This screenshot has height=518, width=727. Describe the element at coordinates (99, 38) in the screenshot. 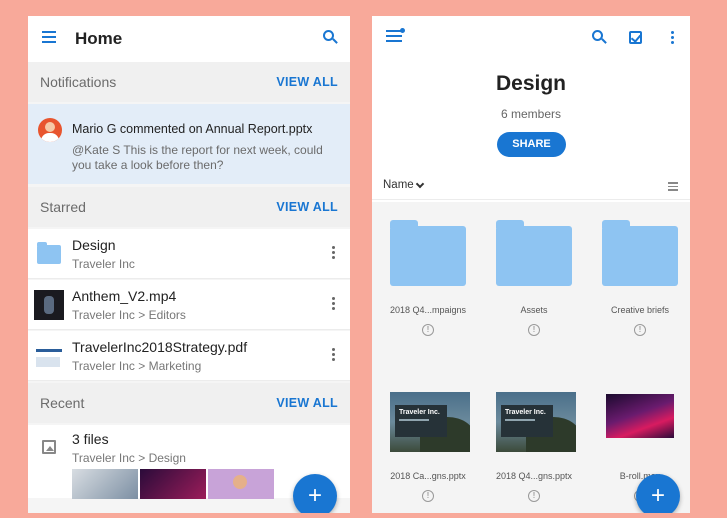

I see `page-title: Home` at that location.